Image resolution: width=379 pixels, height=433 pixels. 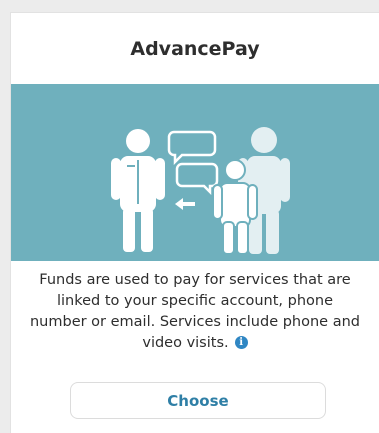 What do you see at coordinates (241, 342) in the screenshot?
I see `info-icon: i` at bounding box center [241, 342].